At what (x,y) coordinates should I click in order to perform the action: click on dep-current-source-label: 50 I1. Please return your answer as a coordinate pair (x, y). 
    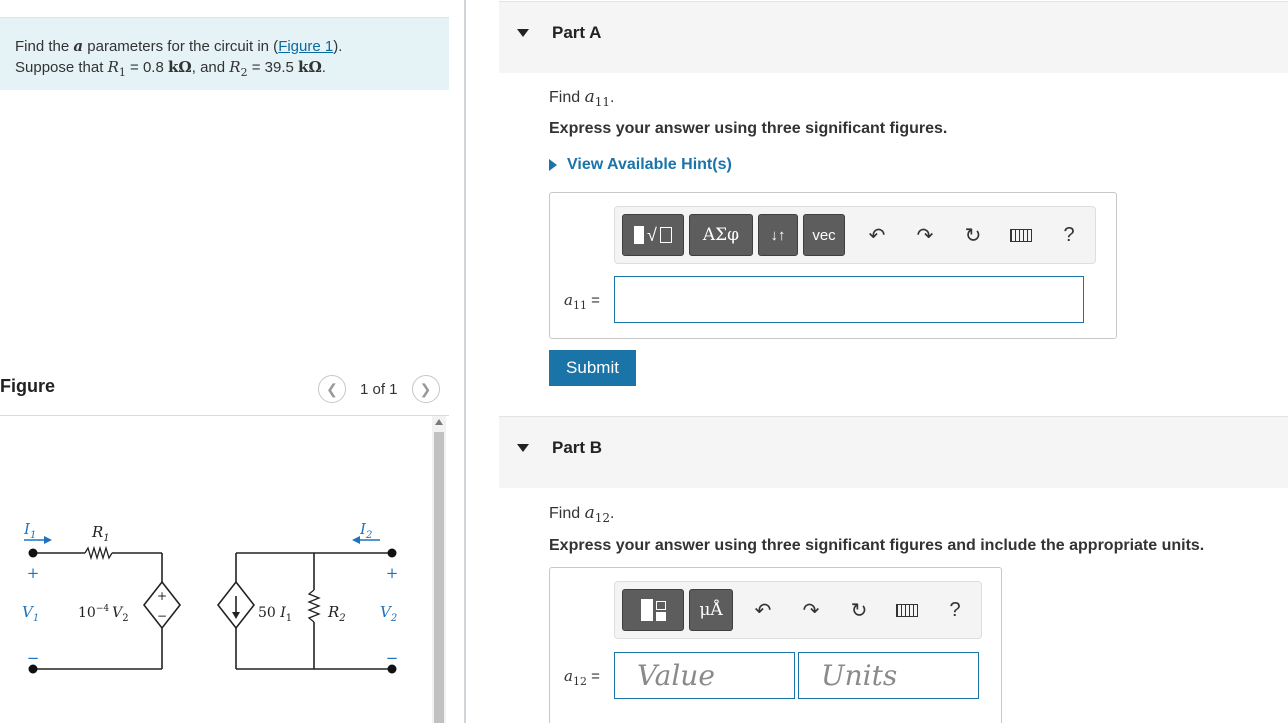
    Looking at the image, I should click on (275, 614).